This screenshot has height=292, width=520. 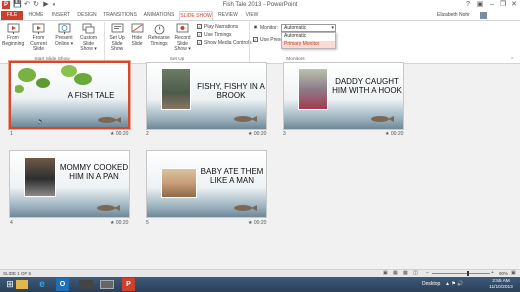 What do you see at coordinates (62, 284) in the screenshot?
I see `outlook-icon: O` at bounding box center [62, 284].